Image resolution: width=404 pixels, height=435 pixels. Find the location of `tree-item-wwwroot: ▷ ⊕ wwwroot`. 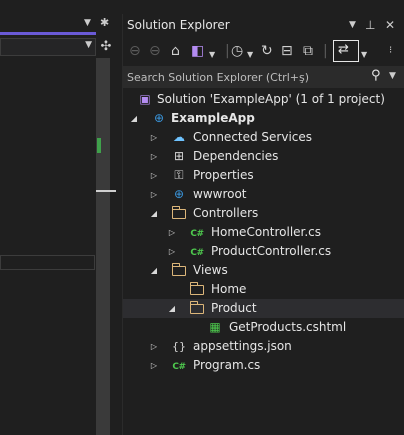

tree-item-wwwroot: ▷ ⊕ wwwroot is located at coordinates (263, 194).